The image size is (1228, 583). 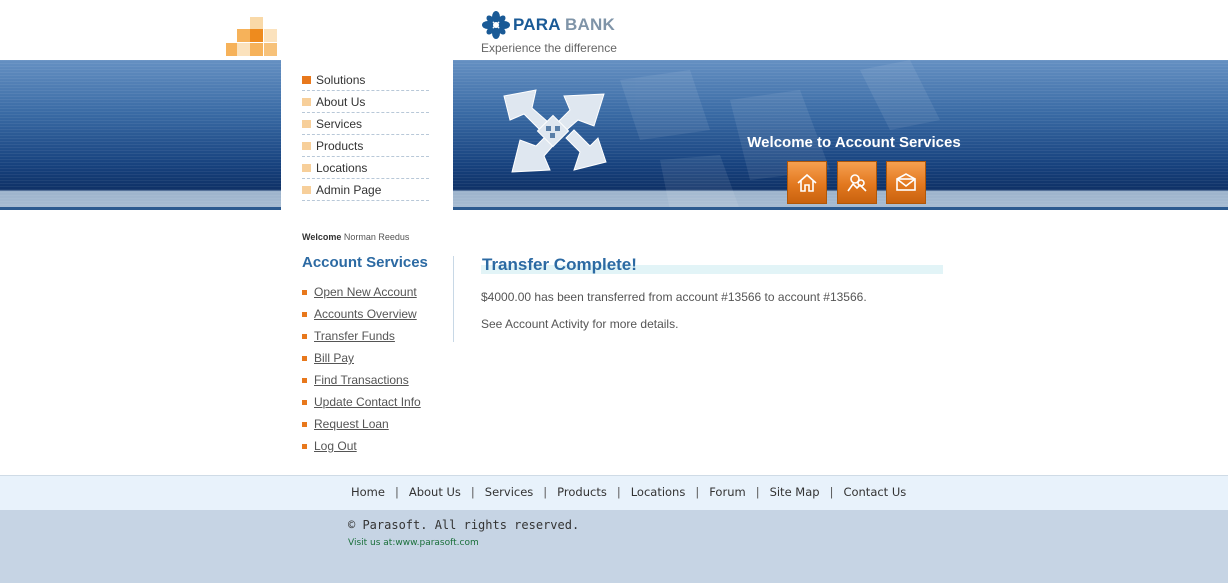 What do you see at coordinates (368, 492) in the screenshot?
I see `footer-link-home: Home` at bounding box center [368, 492].